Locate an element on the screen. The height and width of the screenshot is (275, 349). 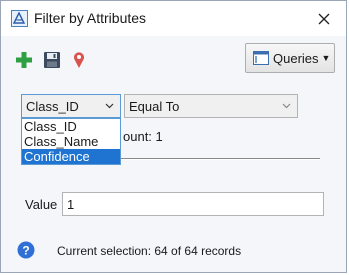
count-label: ount: 1 is located at coordinates (143, 136).